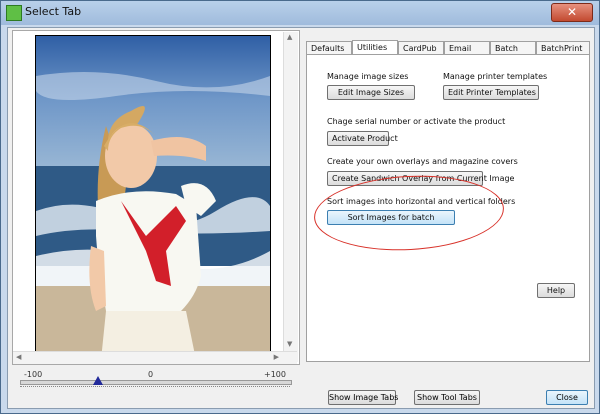  Describe the element at coordinates (421, 47) in the screenshot. I see `tab-cardpub: CardPub` at that location.